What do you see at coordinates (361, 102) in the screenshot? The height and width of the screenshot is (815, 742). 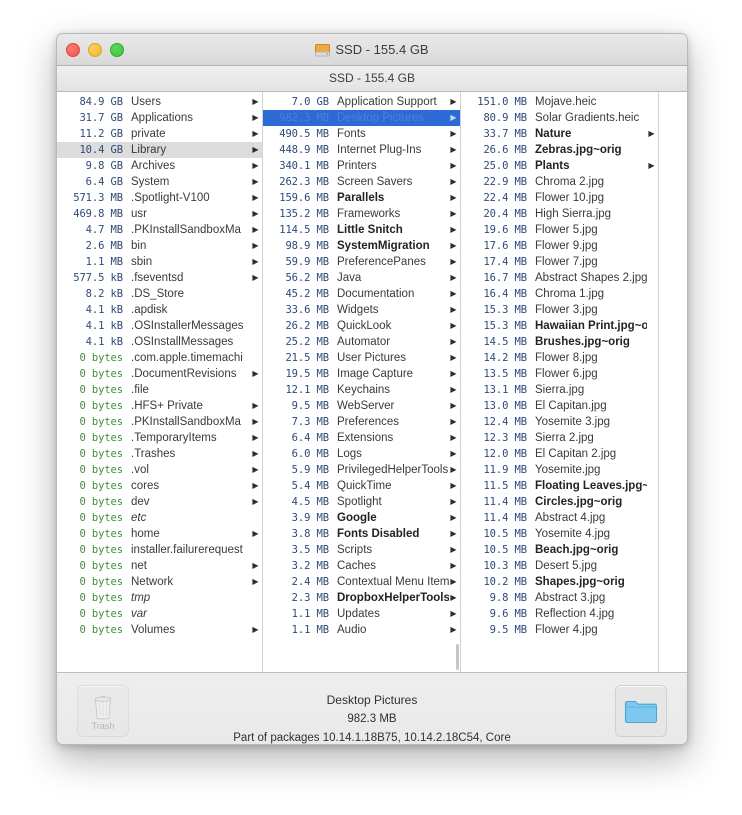 I see `file-row: 7.0 GB Application Support ▶` at bounding box center [361, 102].